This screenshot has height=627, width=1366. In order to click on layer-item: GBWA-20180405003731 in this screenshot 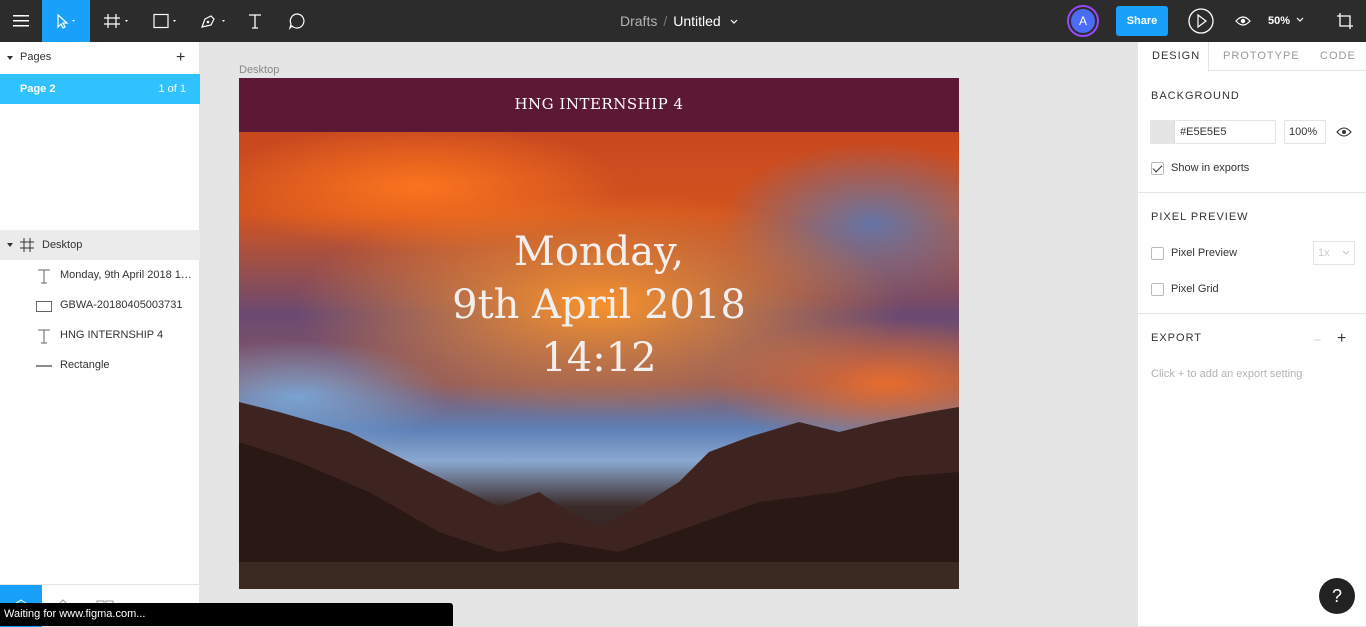, I will do `click(100, 305)`.